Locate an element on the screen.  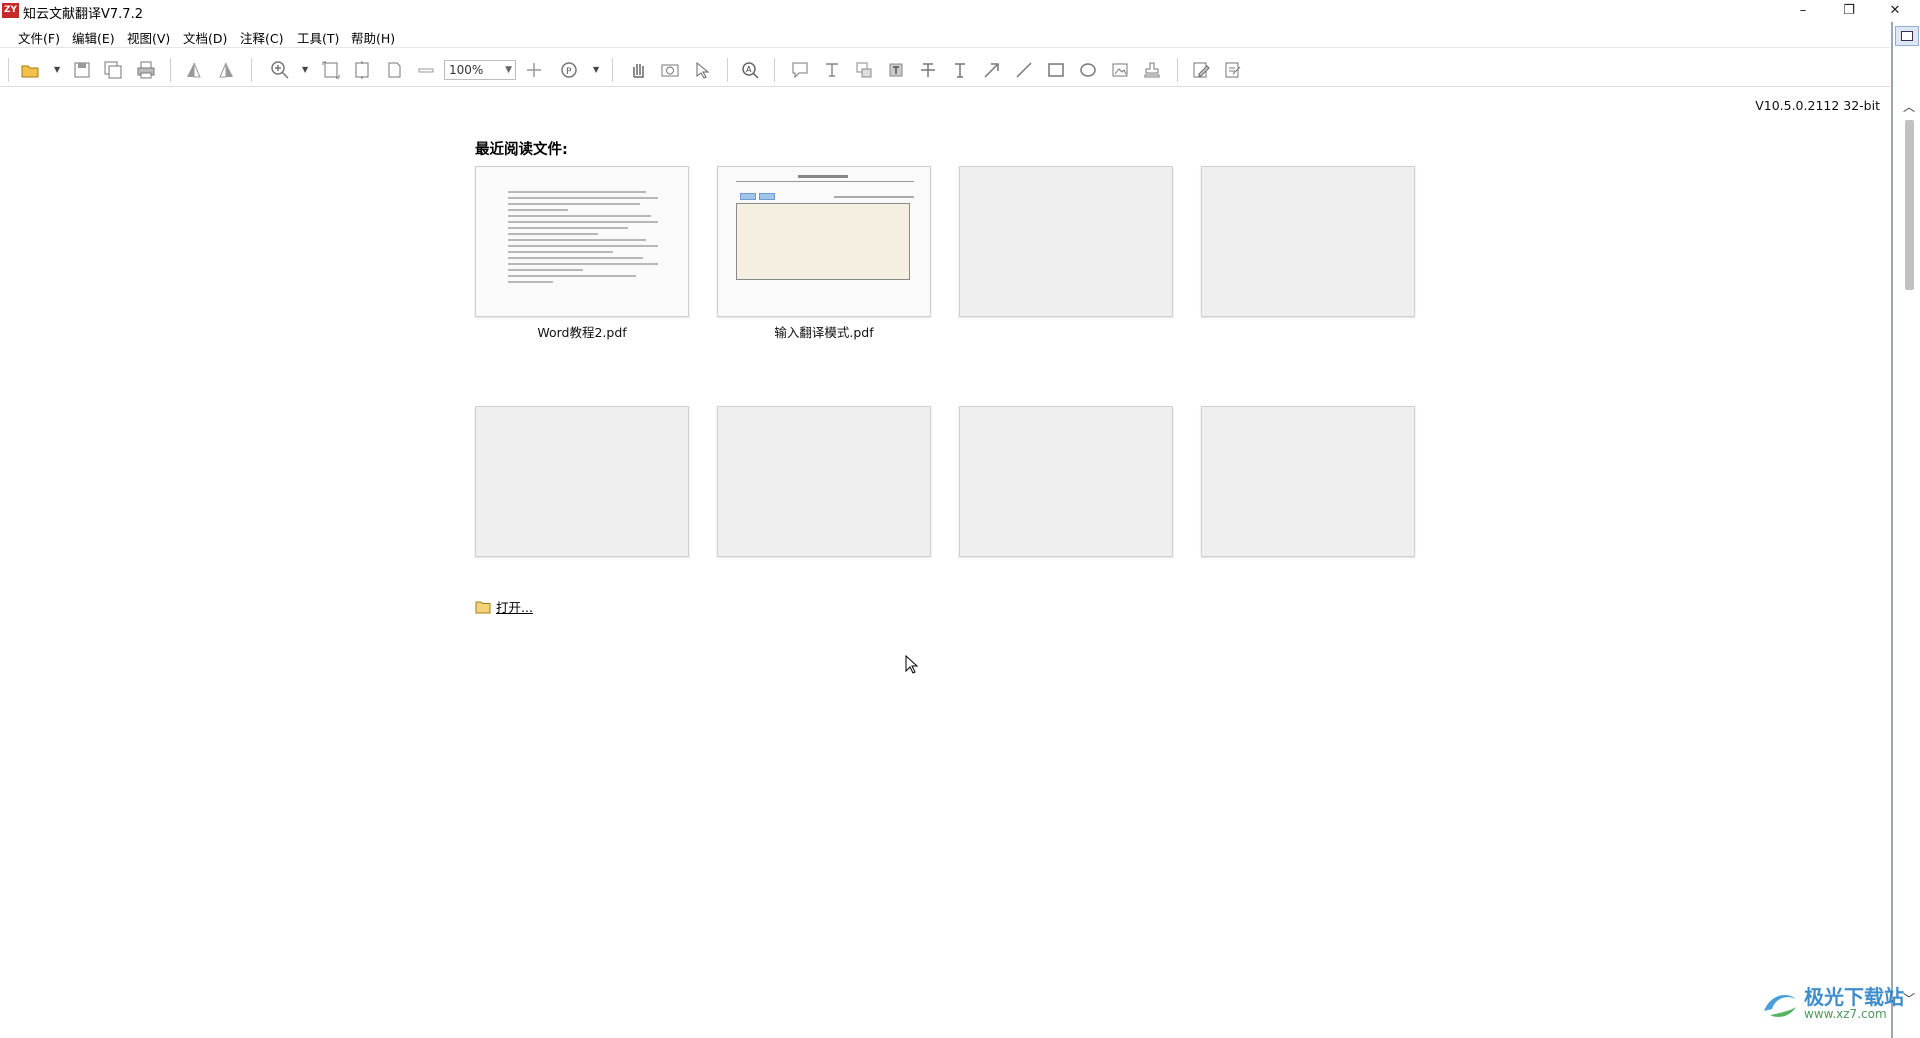
save-as-icon is located at coordinates (113, 70).